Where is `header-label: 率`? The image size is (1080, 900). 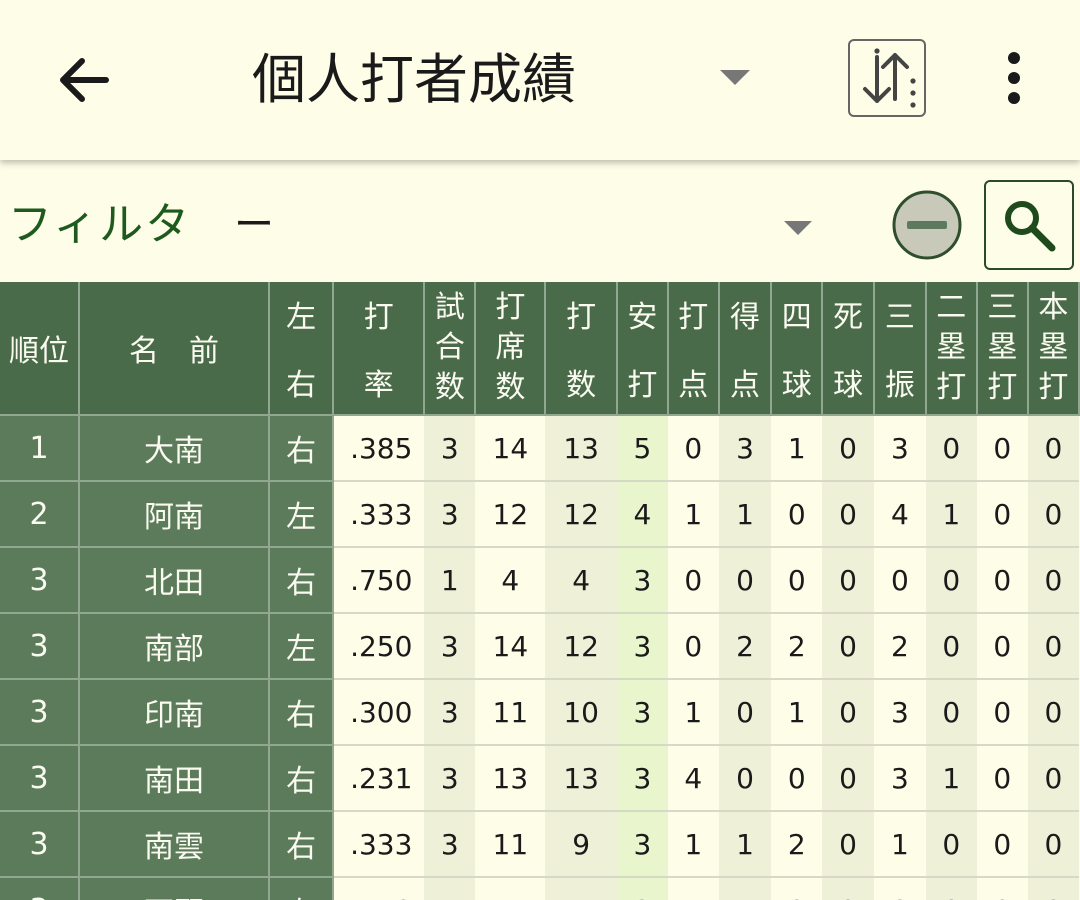 header-label: 率 is located at coordinates (378, 385).